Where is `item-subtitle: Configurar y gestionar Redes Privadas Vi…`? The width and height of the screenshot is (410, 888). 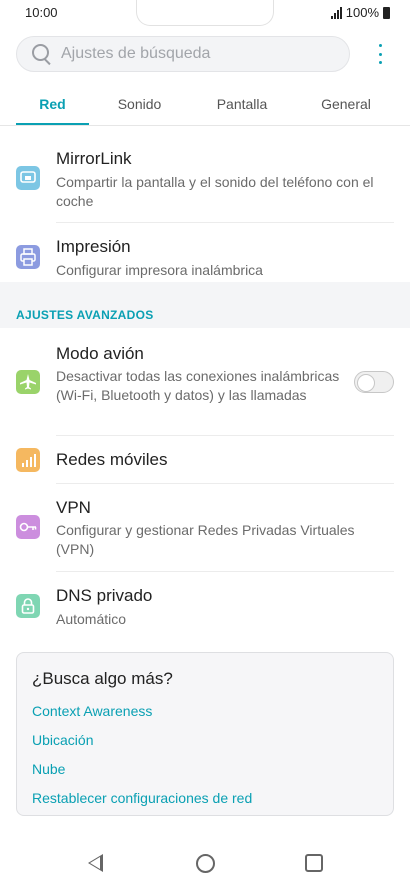 item-subtitle: Configurar y gestionar Redes Privadas Vi… is located at coordinates (205, 539).